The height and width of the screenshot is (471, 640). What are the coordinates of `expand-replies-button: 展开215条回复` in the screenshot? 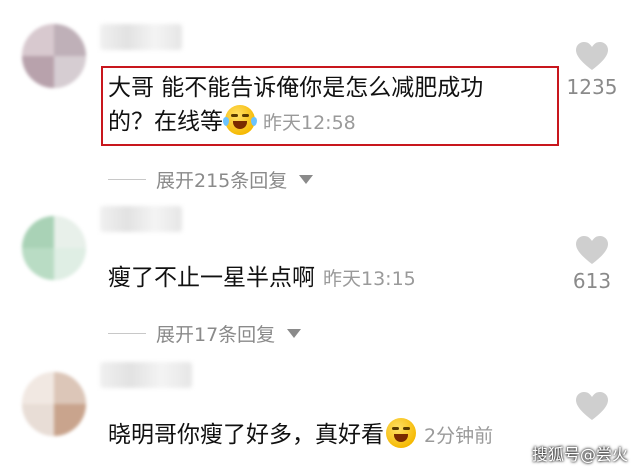 It's located at (211, 179).